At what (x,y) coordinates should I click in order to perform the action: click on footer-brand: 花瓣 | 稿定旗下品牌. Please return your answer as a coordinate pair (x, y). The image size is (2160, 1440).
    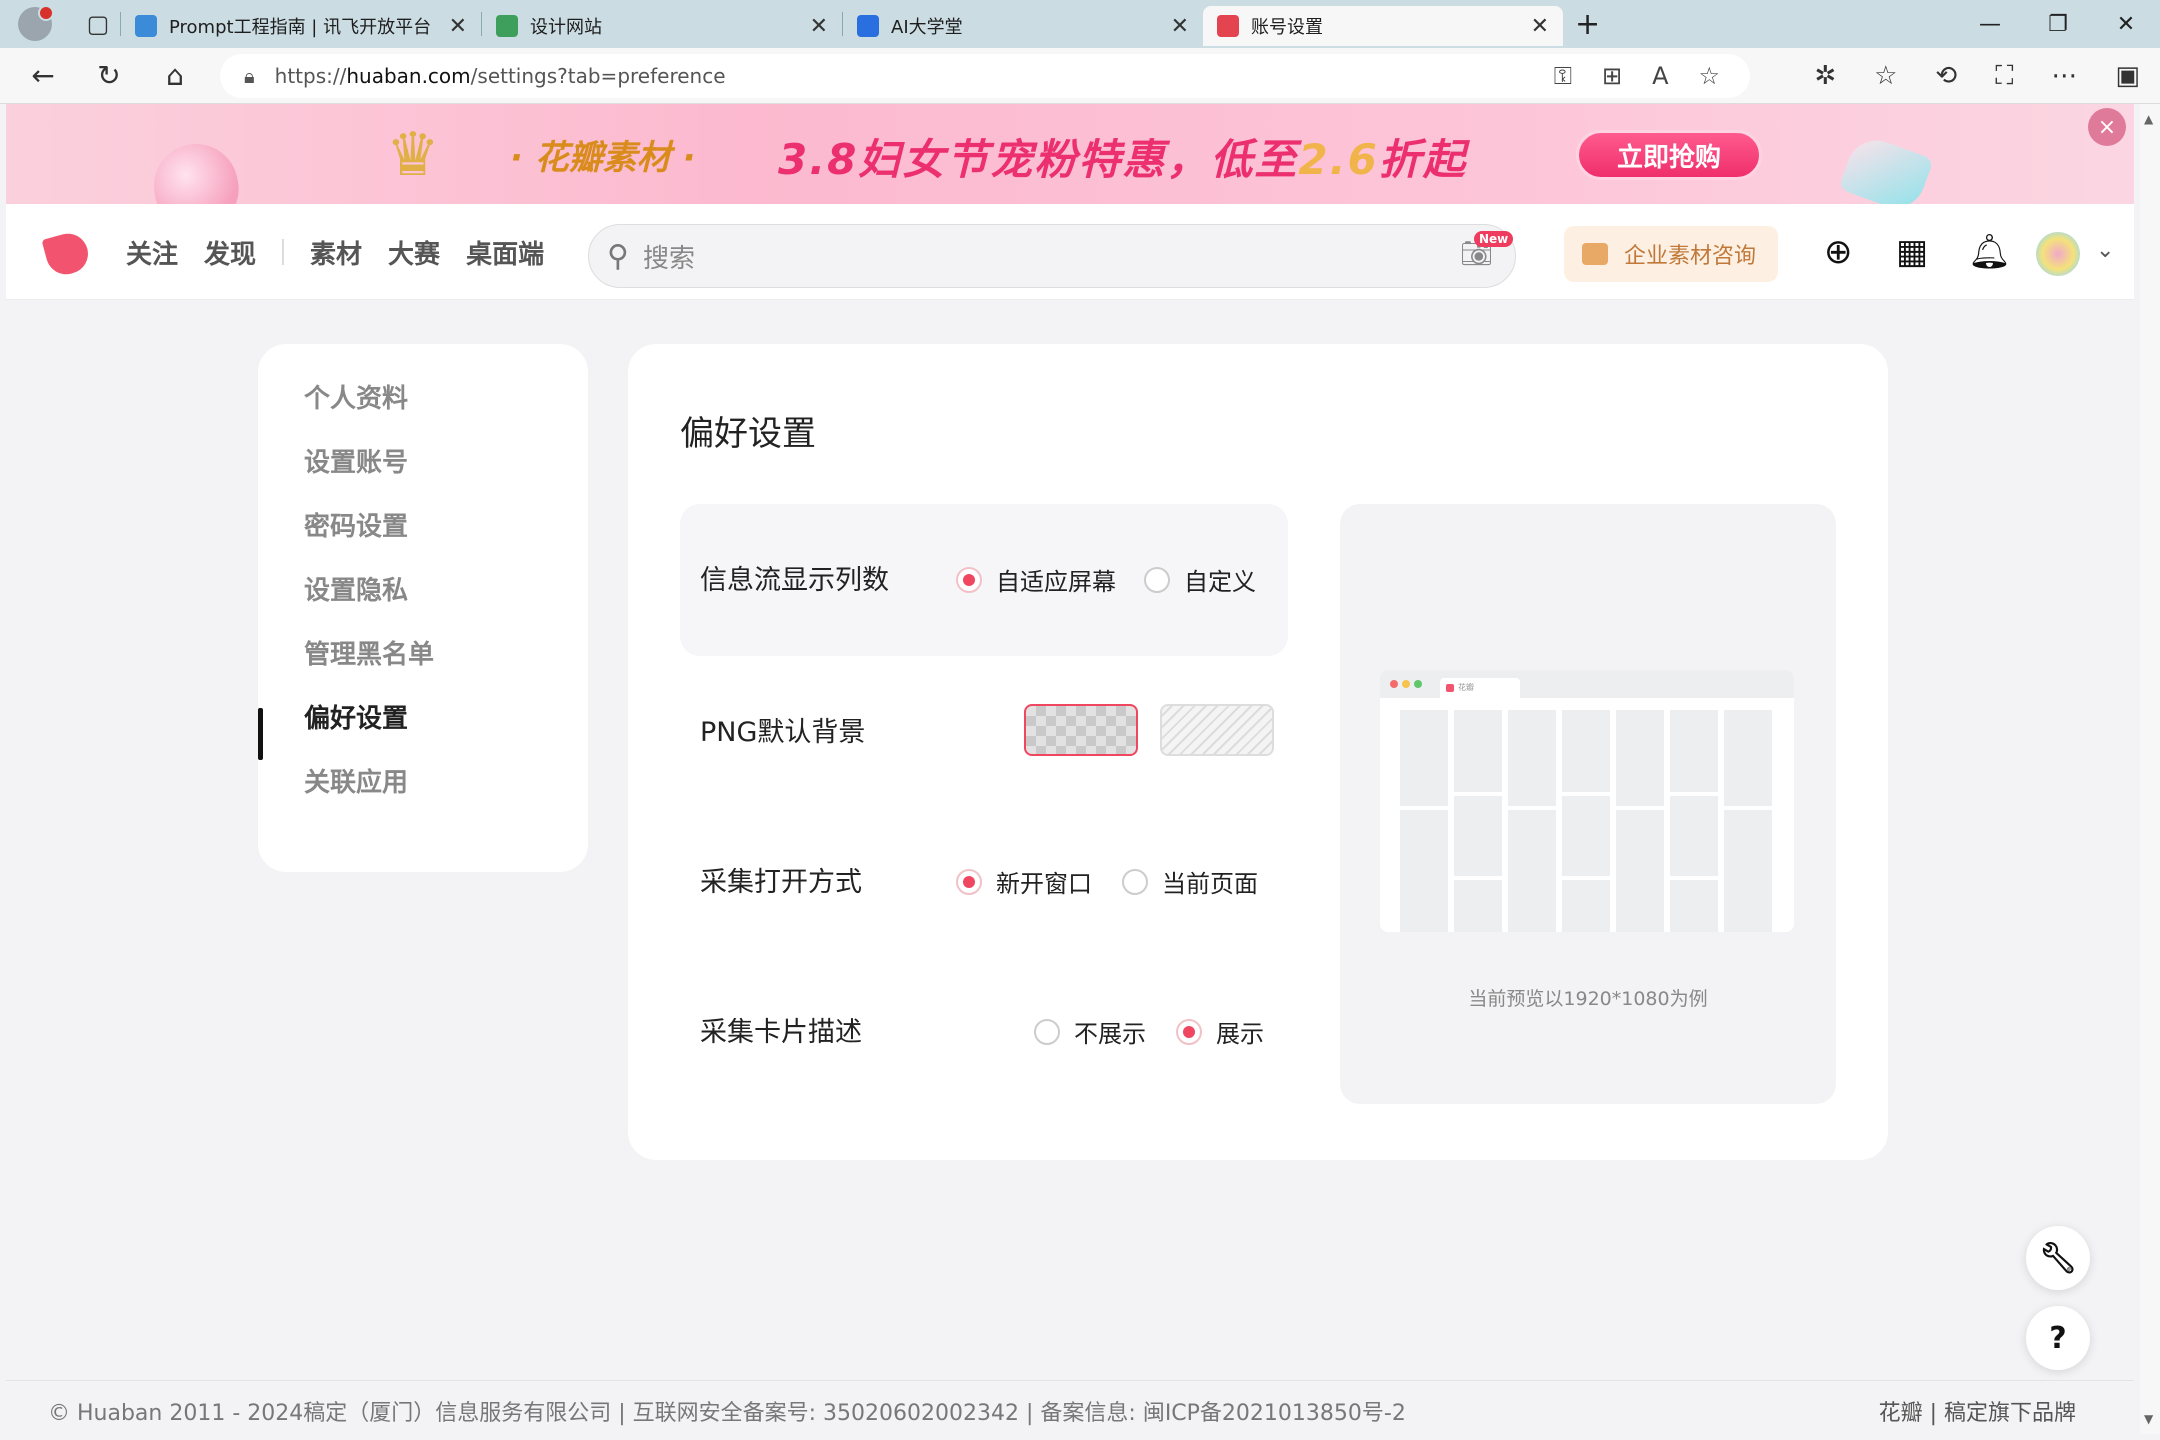
    Looking at the image, I should click on (1977, 1413).